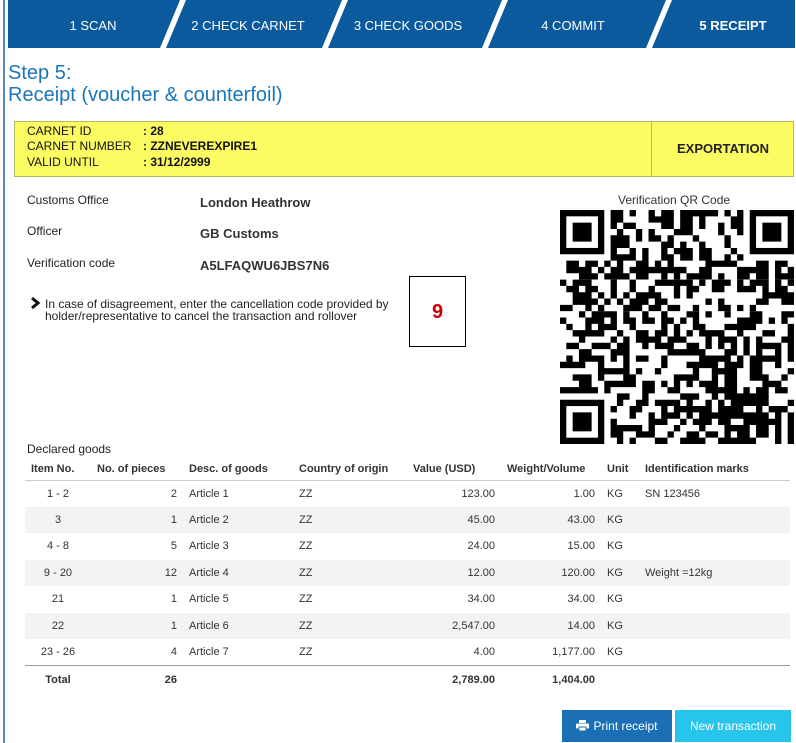 This screenshot has width=796, height=743. I want to click on carnet-number-row: CARNET NUMBER : ZZNEVEREXPIRE1, so click(142, 146).